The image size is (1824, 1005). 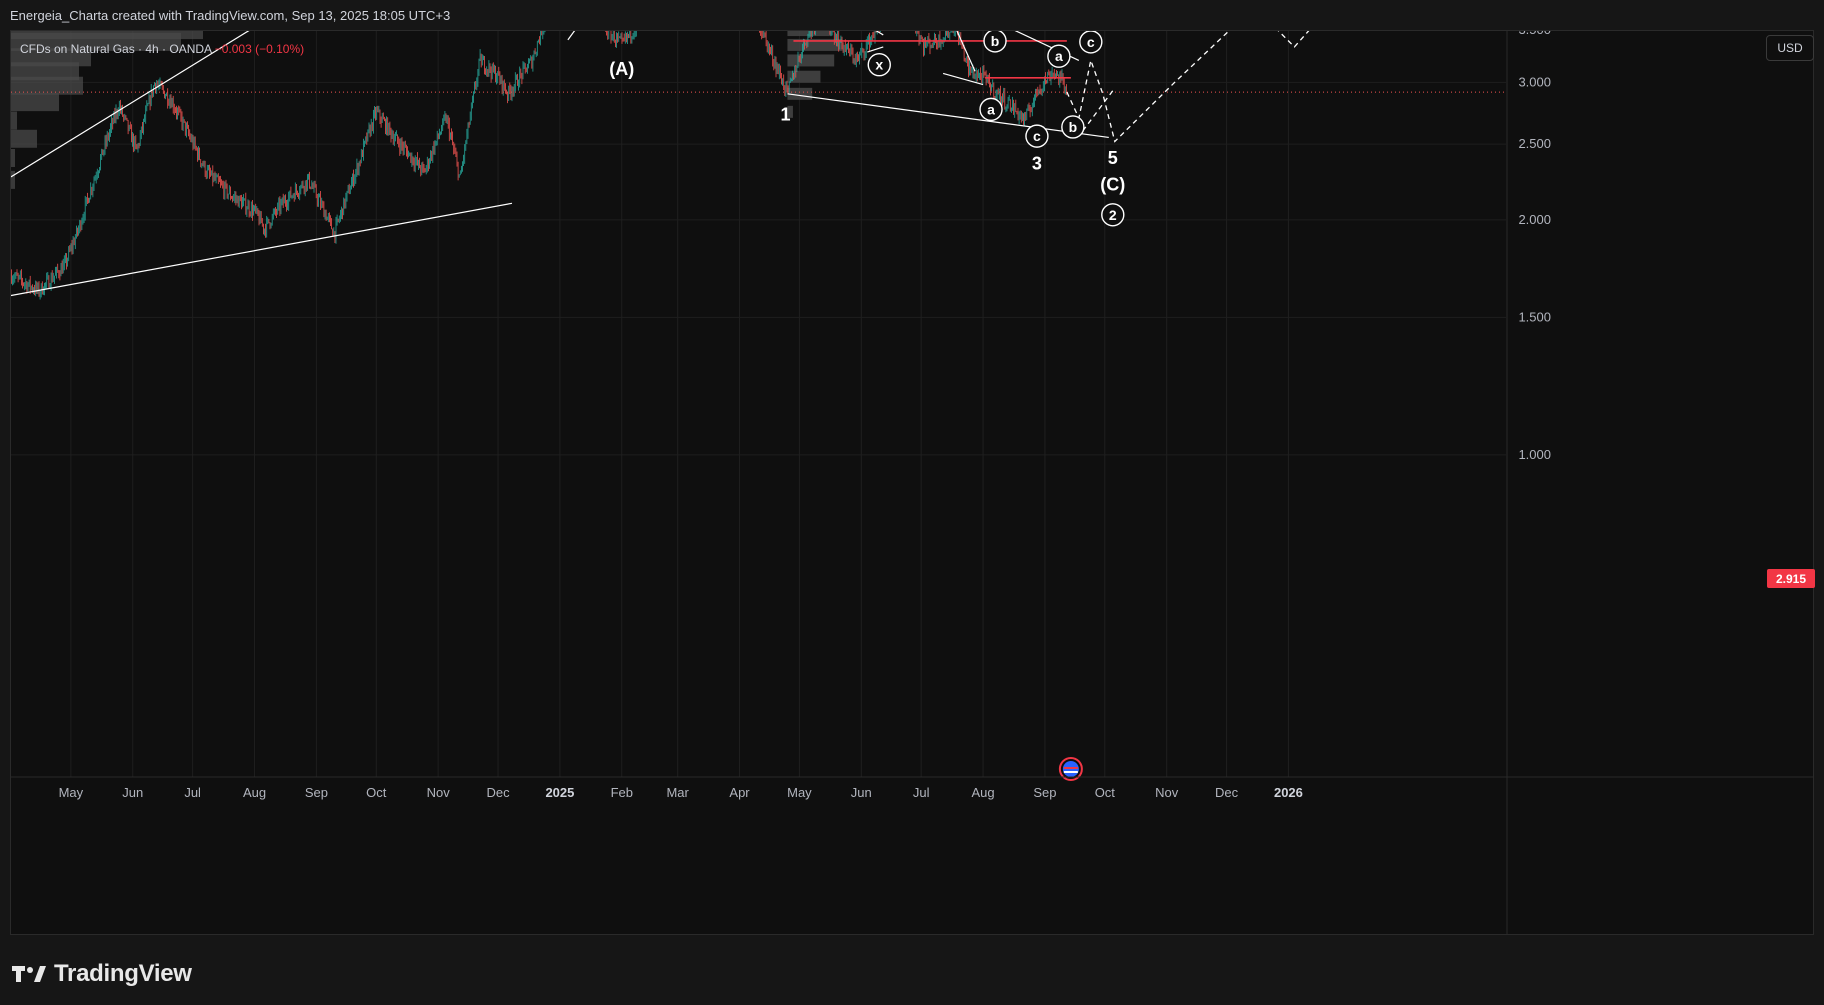 What do you see at coordinates (1534, 219) in the screenshot?
I see `y-tick-label: 2.000` at bounding box center [1534, 219].